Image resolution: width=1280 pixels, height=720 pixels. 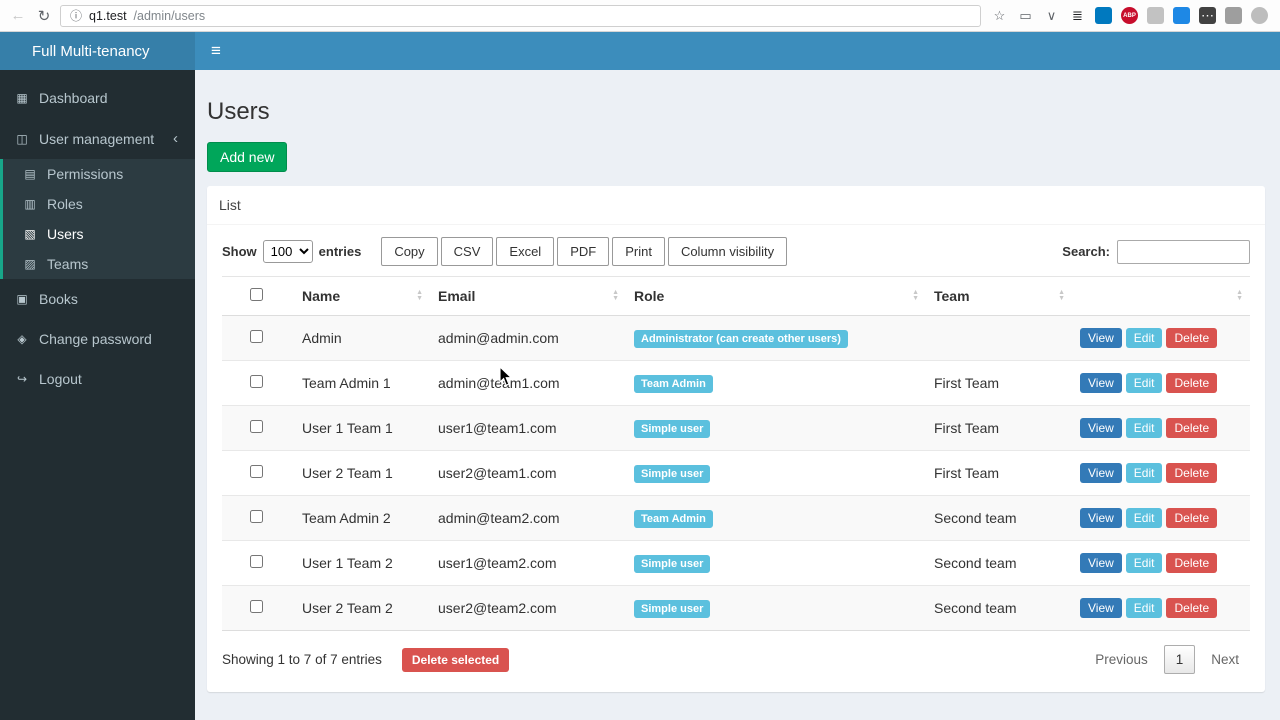 What do you see at coordinates (68, 264) in the screenshot?
I see `sidebar-item-label: Teams` at bounding box center [68, 264].